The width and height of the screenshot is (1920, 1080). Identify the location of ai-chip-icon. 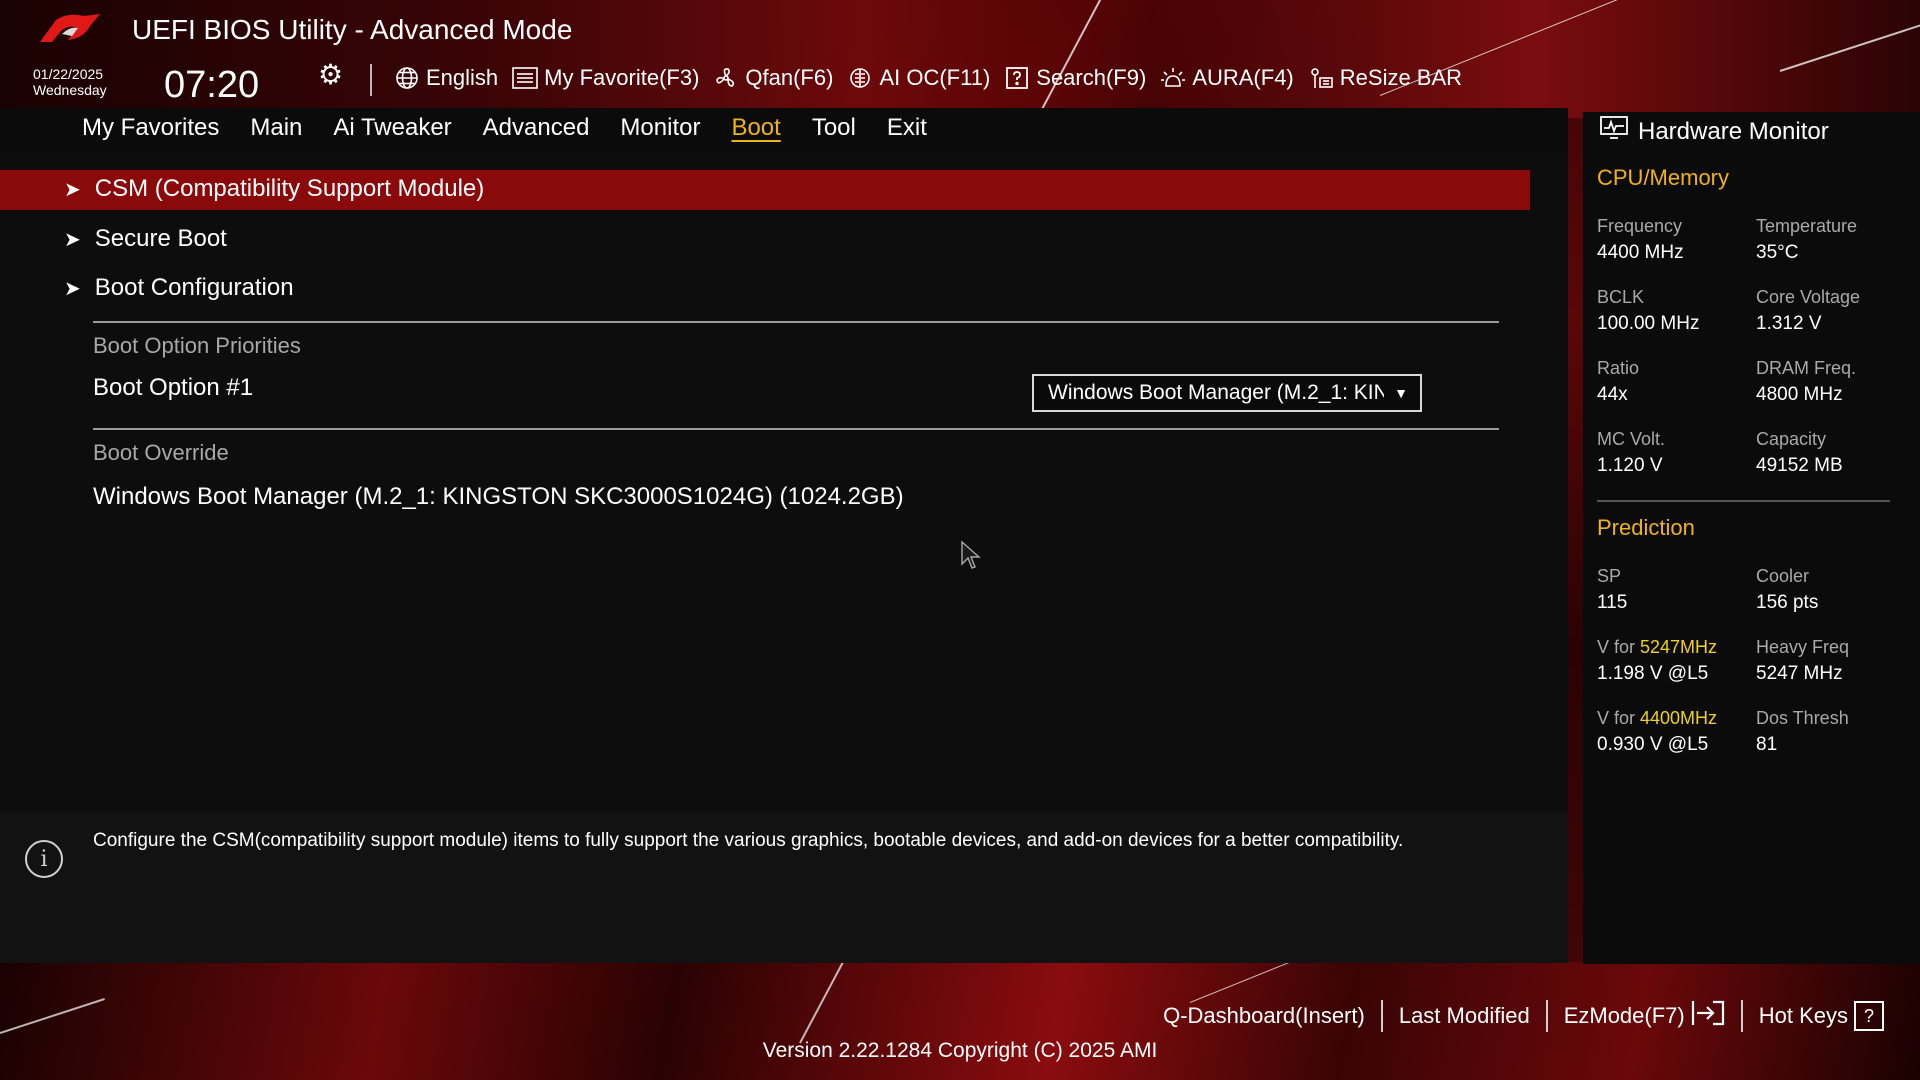
(860, 78).